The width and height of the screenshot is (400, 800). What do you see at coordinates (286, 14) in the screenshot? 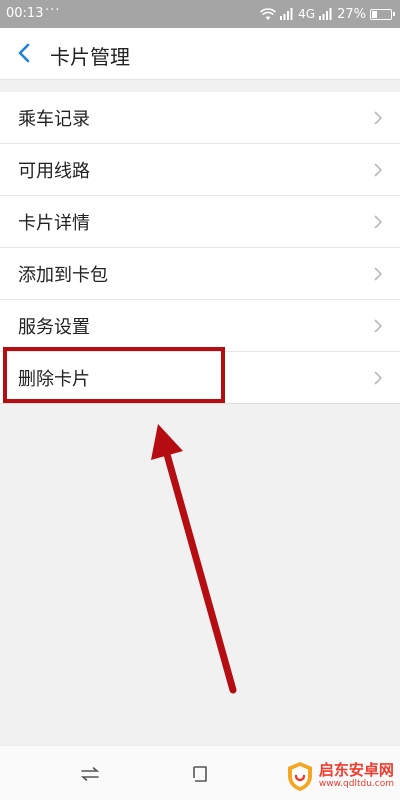
I see `signal-icon` at bounding box center [286, 14].